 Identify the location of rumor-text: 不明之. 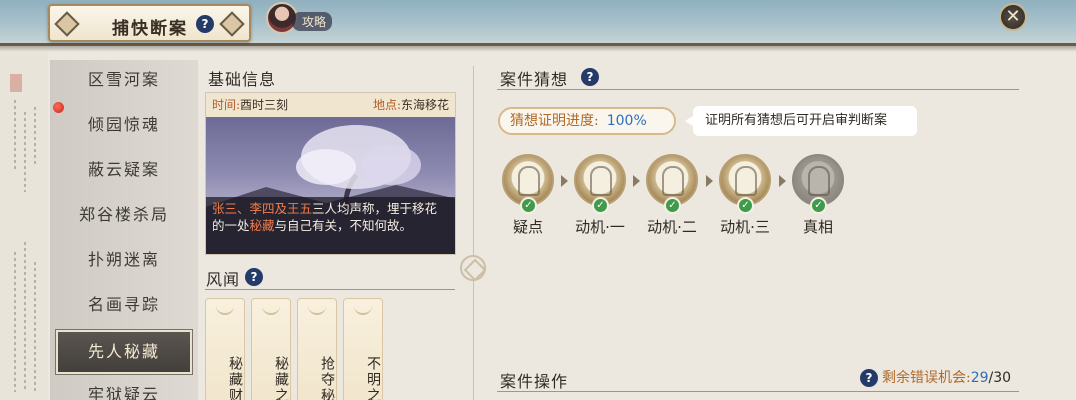
(373, 378).